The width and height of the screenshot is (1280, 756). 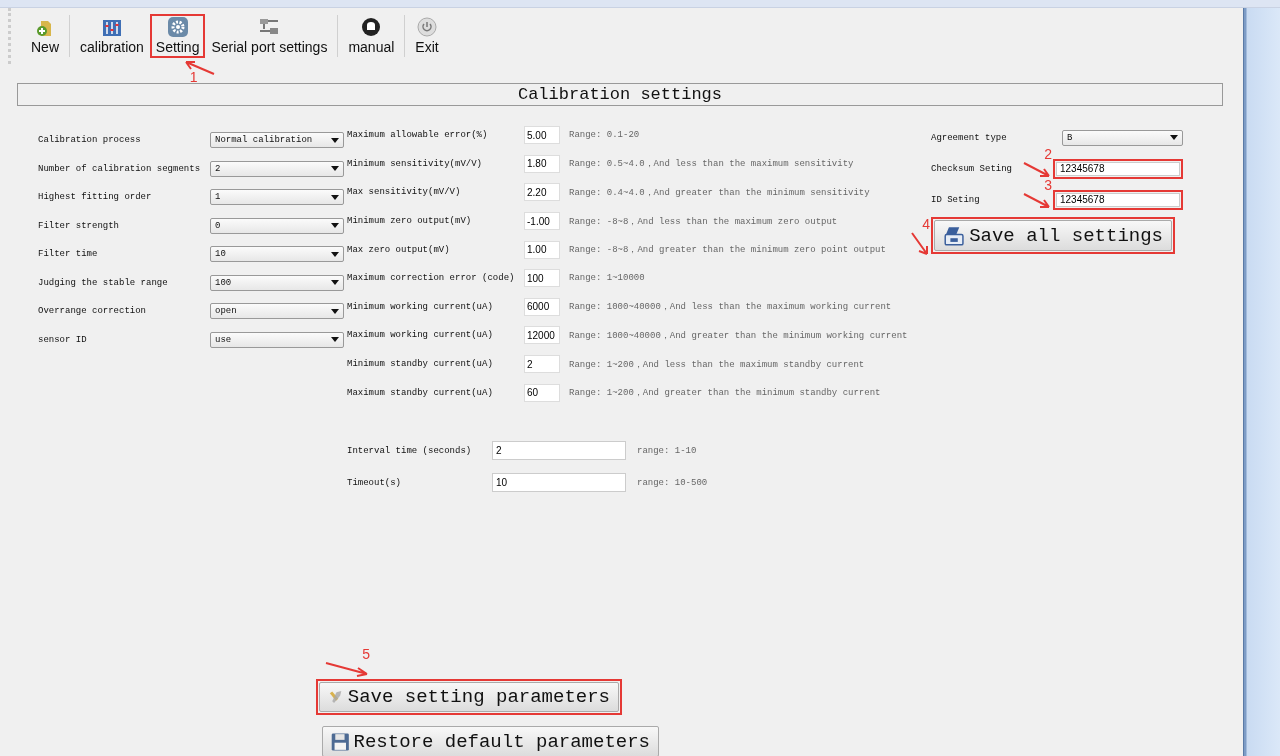 What do you see at coordinates (277, 339) in the screenshot?
I see `dropdown: use` at bounding box center [277, 339].